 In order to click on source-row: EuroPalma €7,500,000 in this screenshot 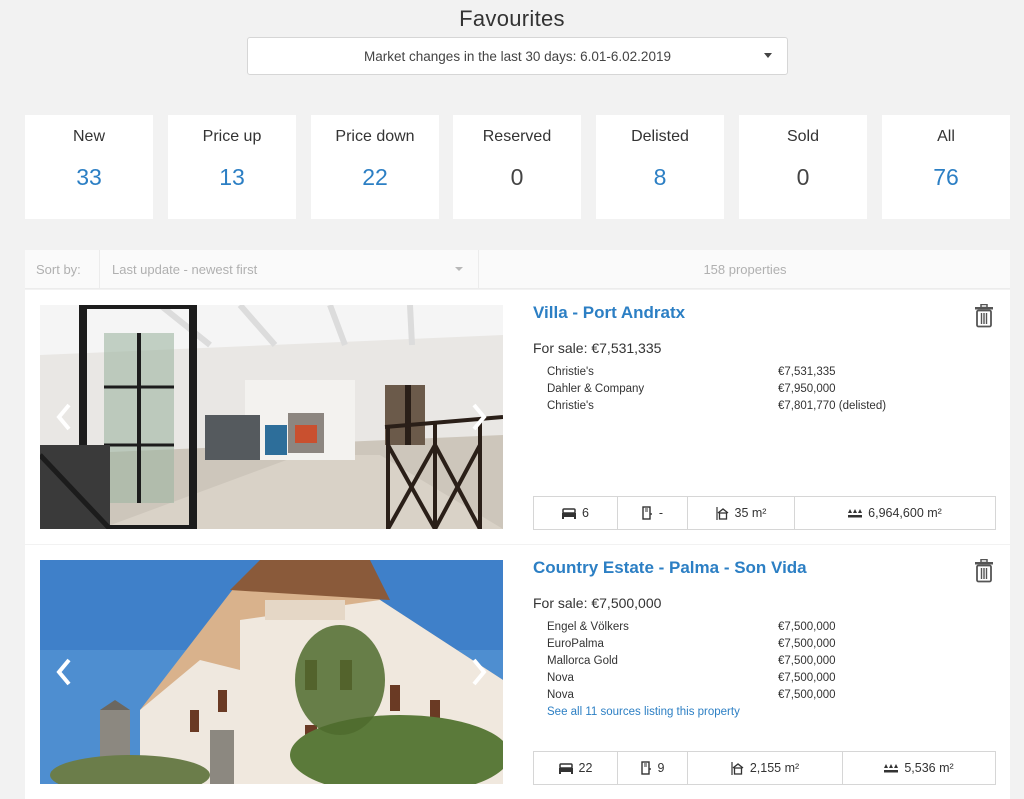, I will do `click(727, 644)`.